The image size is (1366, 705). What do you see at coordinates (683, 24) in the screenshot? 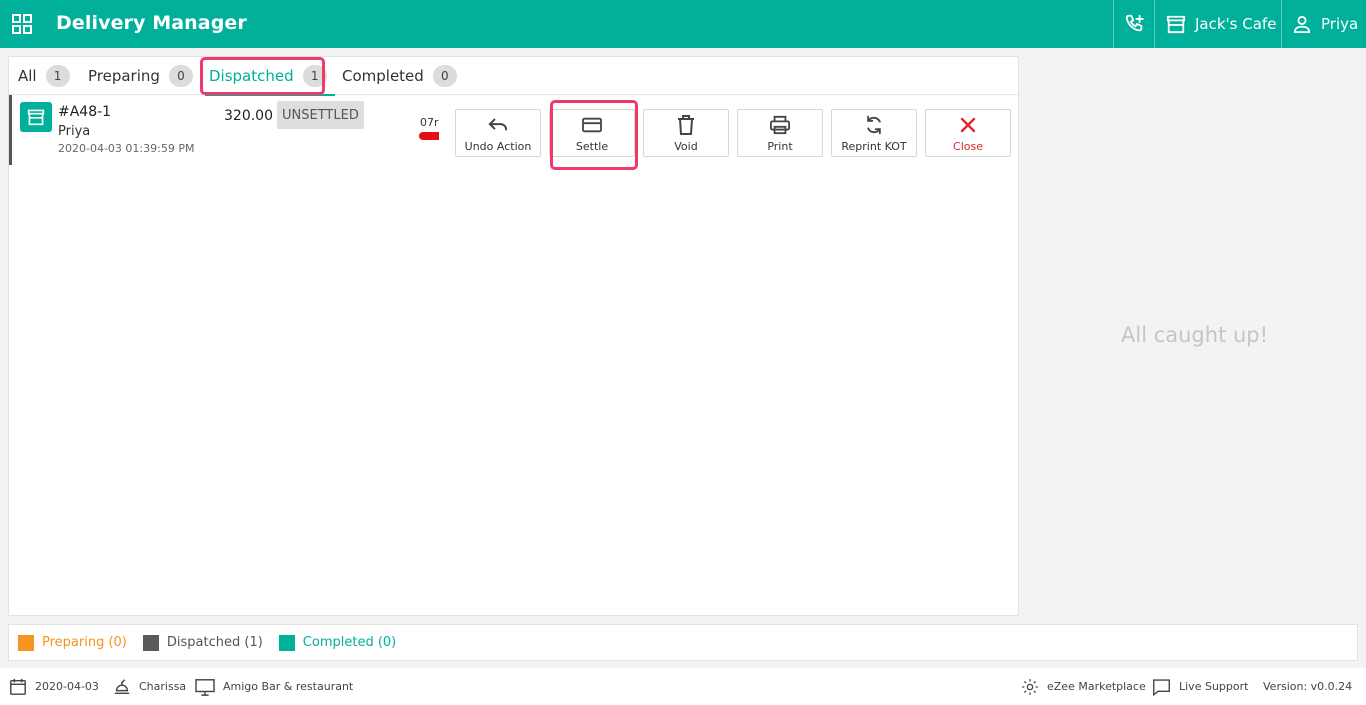
I see `top-bar: Delivery Manager Jack's Cafe Priya` at bounding box center [683, 24].